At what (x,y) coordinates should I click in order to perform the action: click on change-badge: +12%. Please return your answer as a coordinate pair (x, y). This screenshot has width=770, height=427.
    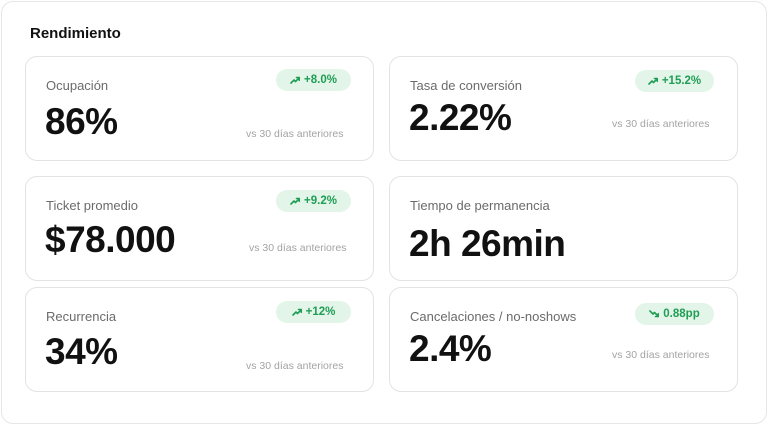
    Looking at the image, I should click on (313, 312).